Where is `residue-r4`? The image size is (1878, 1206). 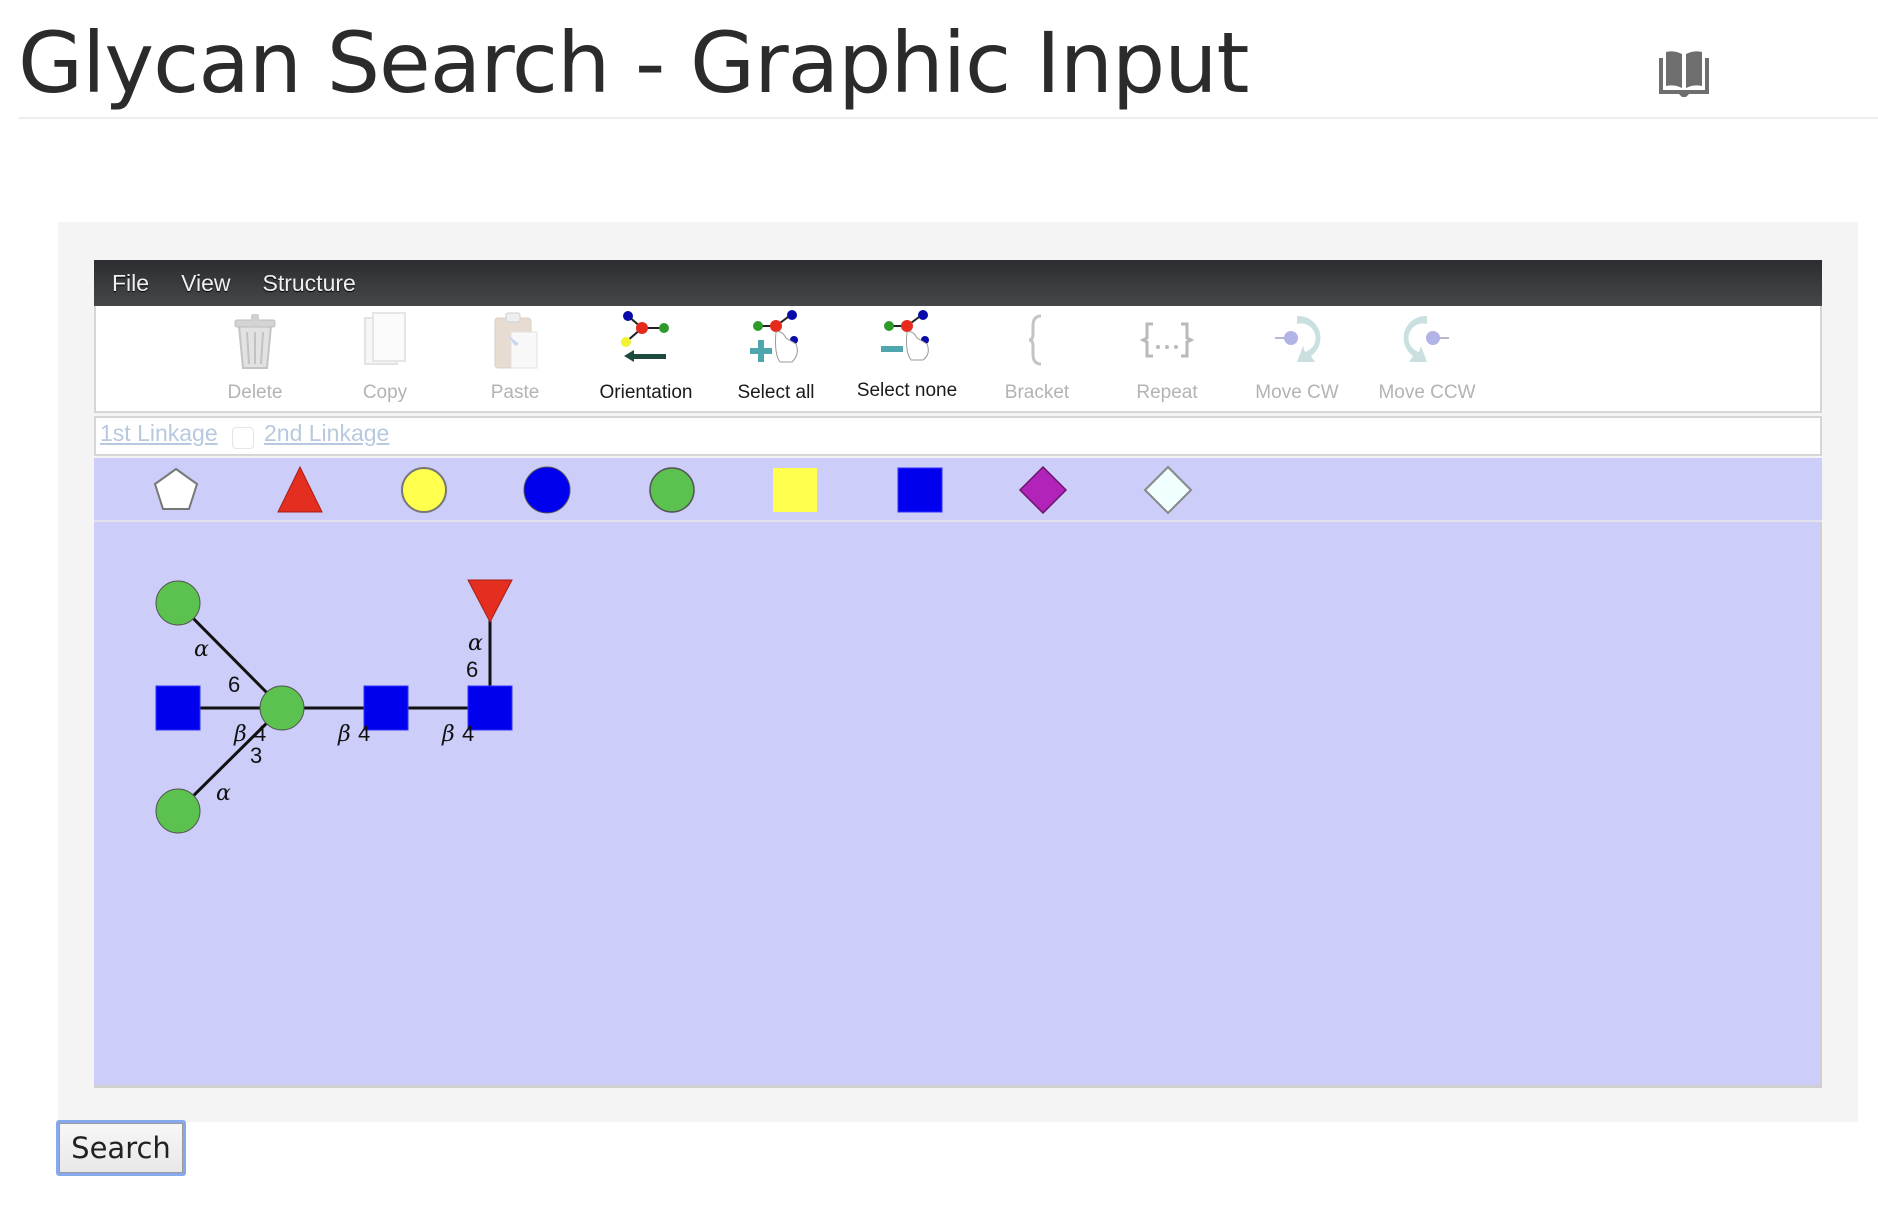
residue-r4 is located at coordinates (178, 603).